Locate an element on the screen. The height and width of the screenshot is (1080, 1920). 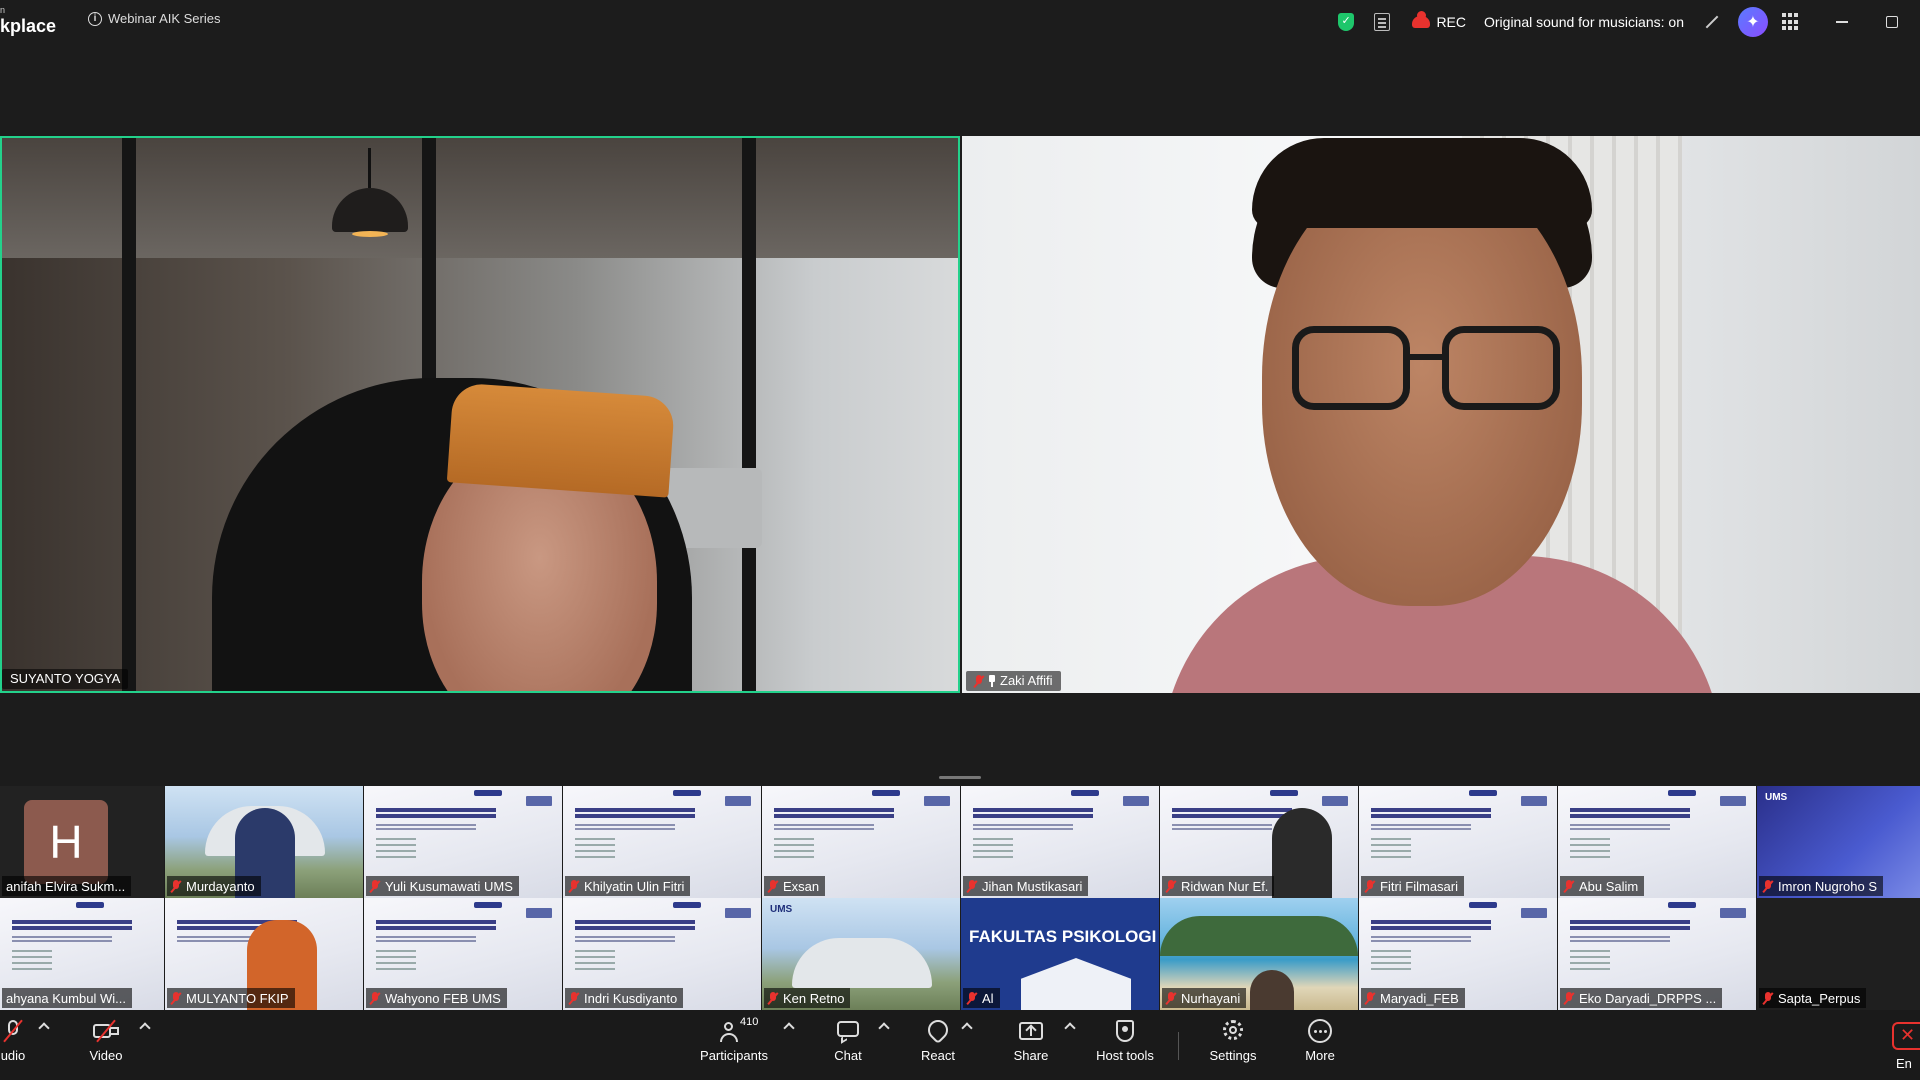
transcript-icon is located at coordinates (1382, 22).